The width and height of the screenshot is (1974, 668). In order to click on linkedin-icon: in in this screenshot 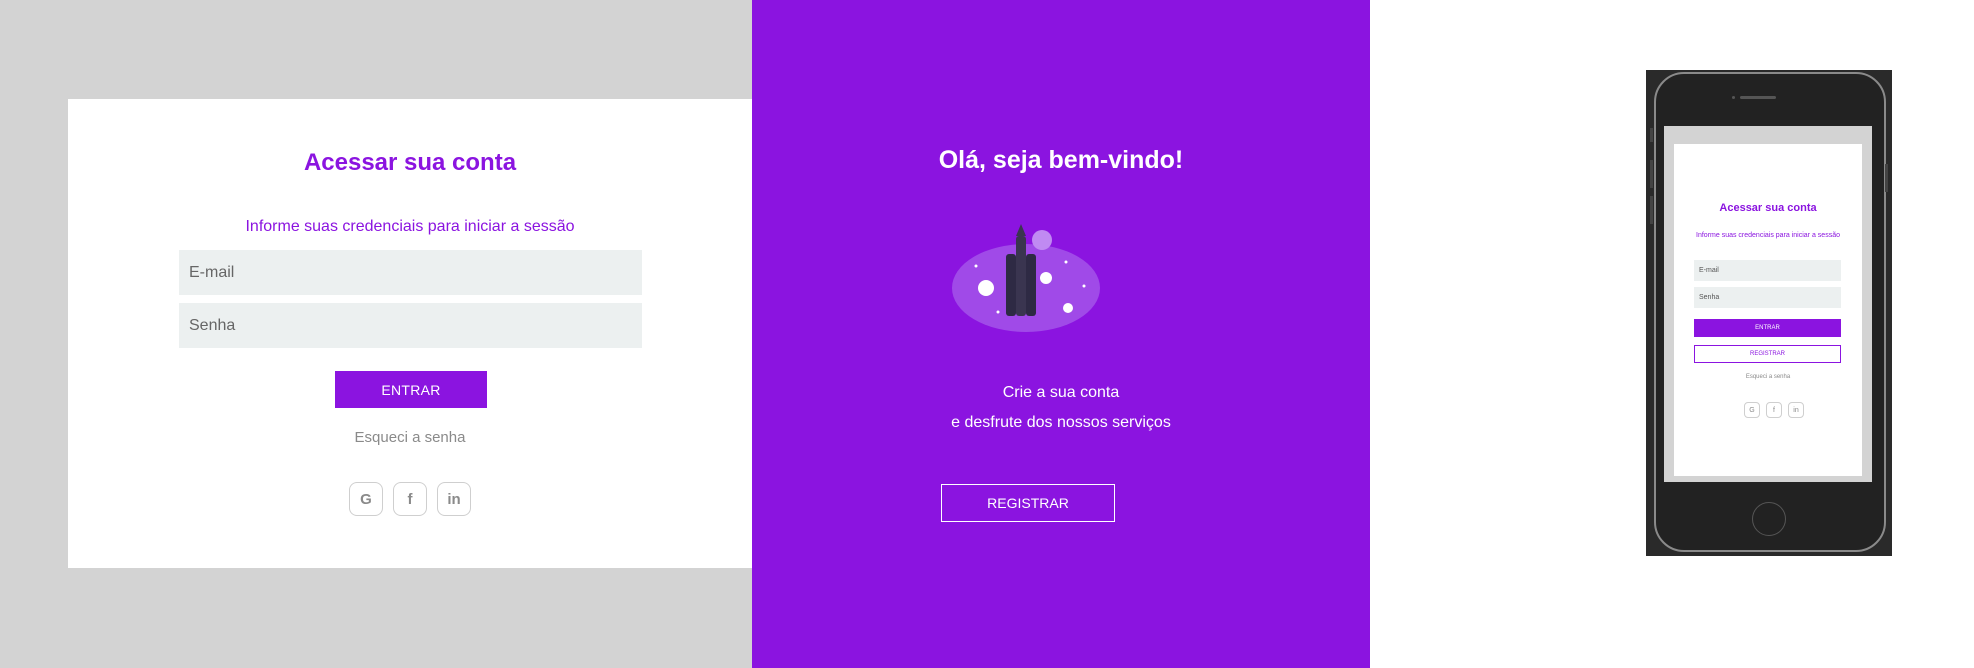, I will do `click(454, 499)`.